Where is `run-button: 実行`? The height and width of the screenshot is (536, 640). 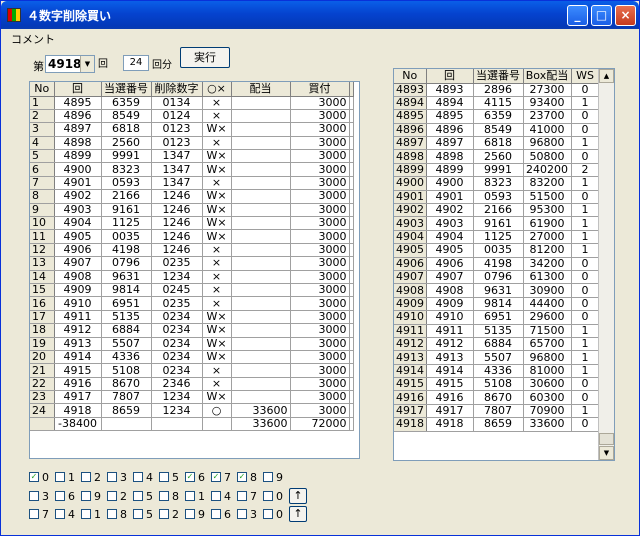
run-button: 実行 is located at coordinates (205, 57).